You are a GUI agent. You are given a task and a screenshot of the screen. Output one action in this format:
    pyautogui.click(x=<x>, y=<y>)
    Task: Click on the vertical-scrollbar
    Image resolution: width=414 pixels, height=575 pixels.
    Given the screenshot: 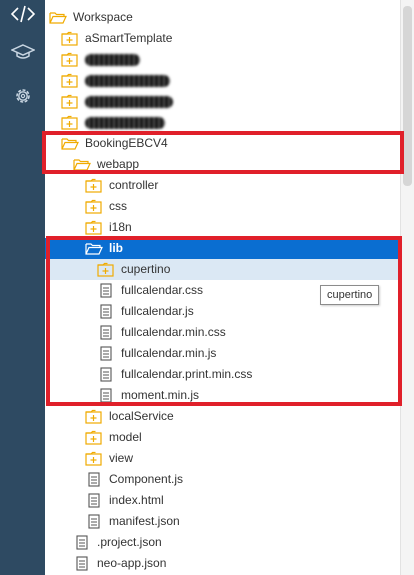 What is the action you would take?
    pyautogui.click(x=407, y=287)
    